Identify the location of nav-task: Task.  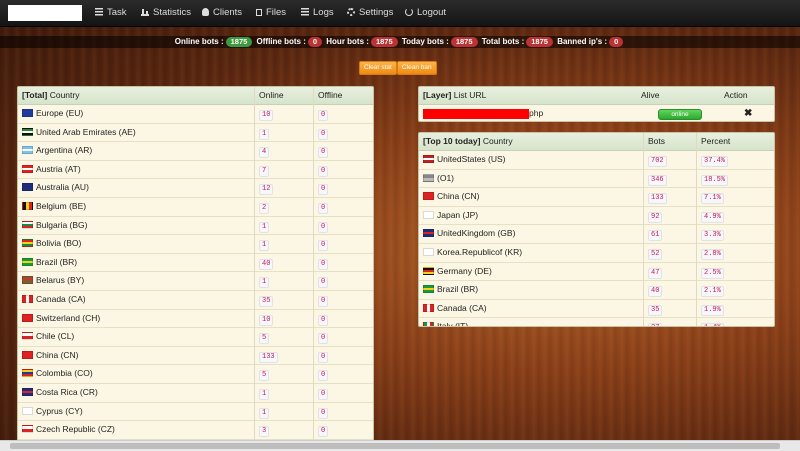
(111, 13).